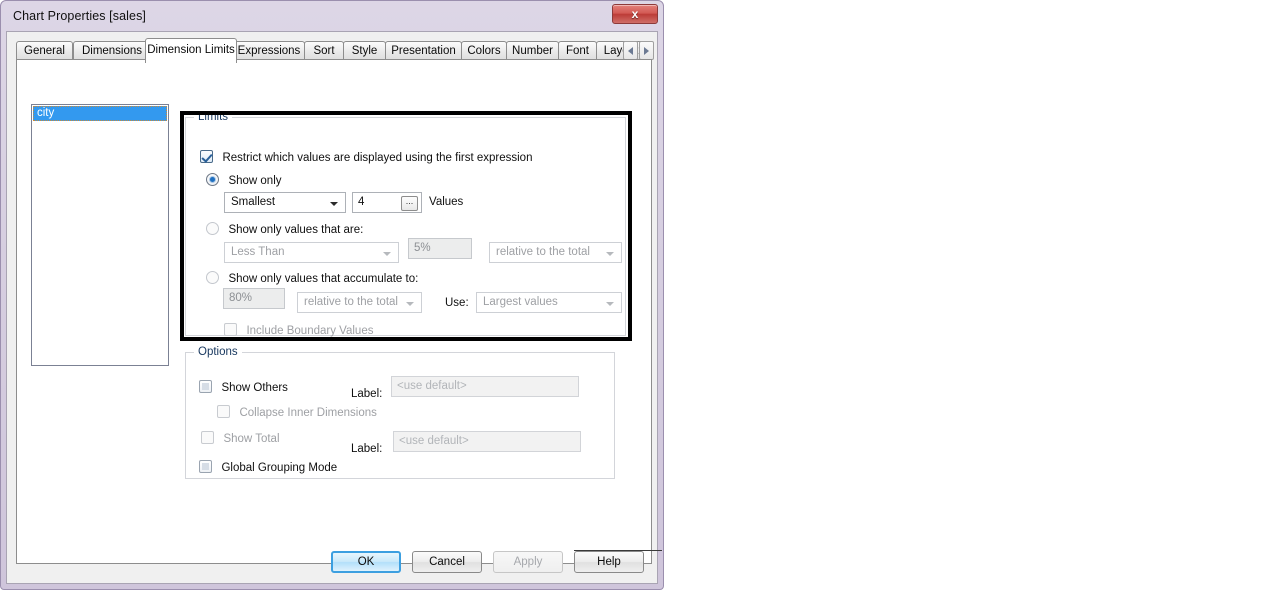 The height and width of the screenshot is (615, 1274). I want to click on include-boundary-row: Include Boundary Values, so click(298, 330).